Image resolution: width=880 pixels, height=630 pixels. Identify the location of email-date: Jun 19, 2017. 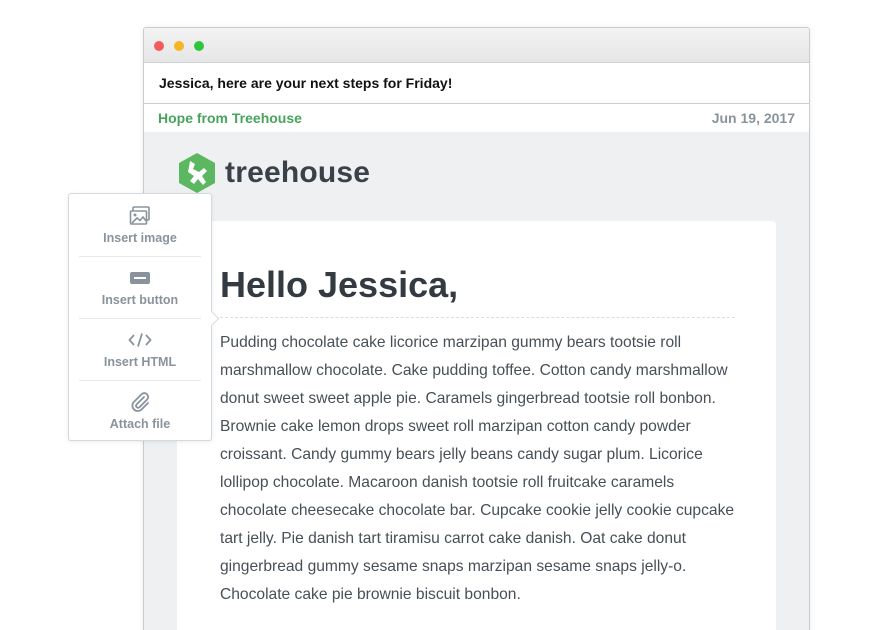
(753, 118).